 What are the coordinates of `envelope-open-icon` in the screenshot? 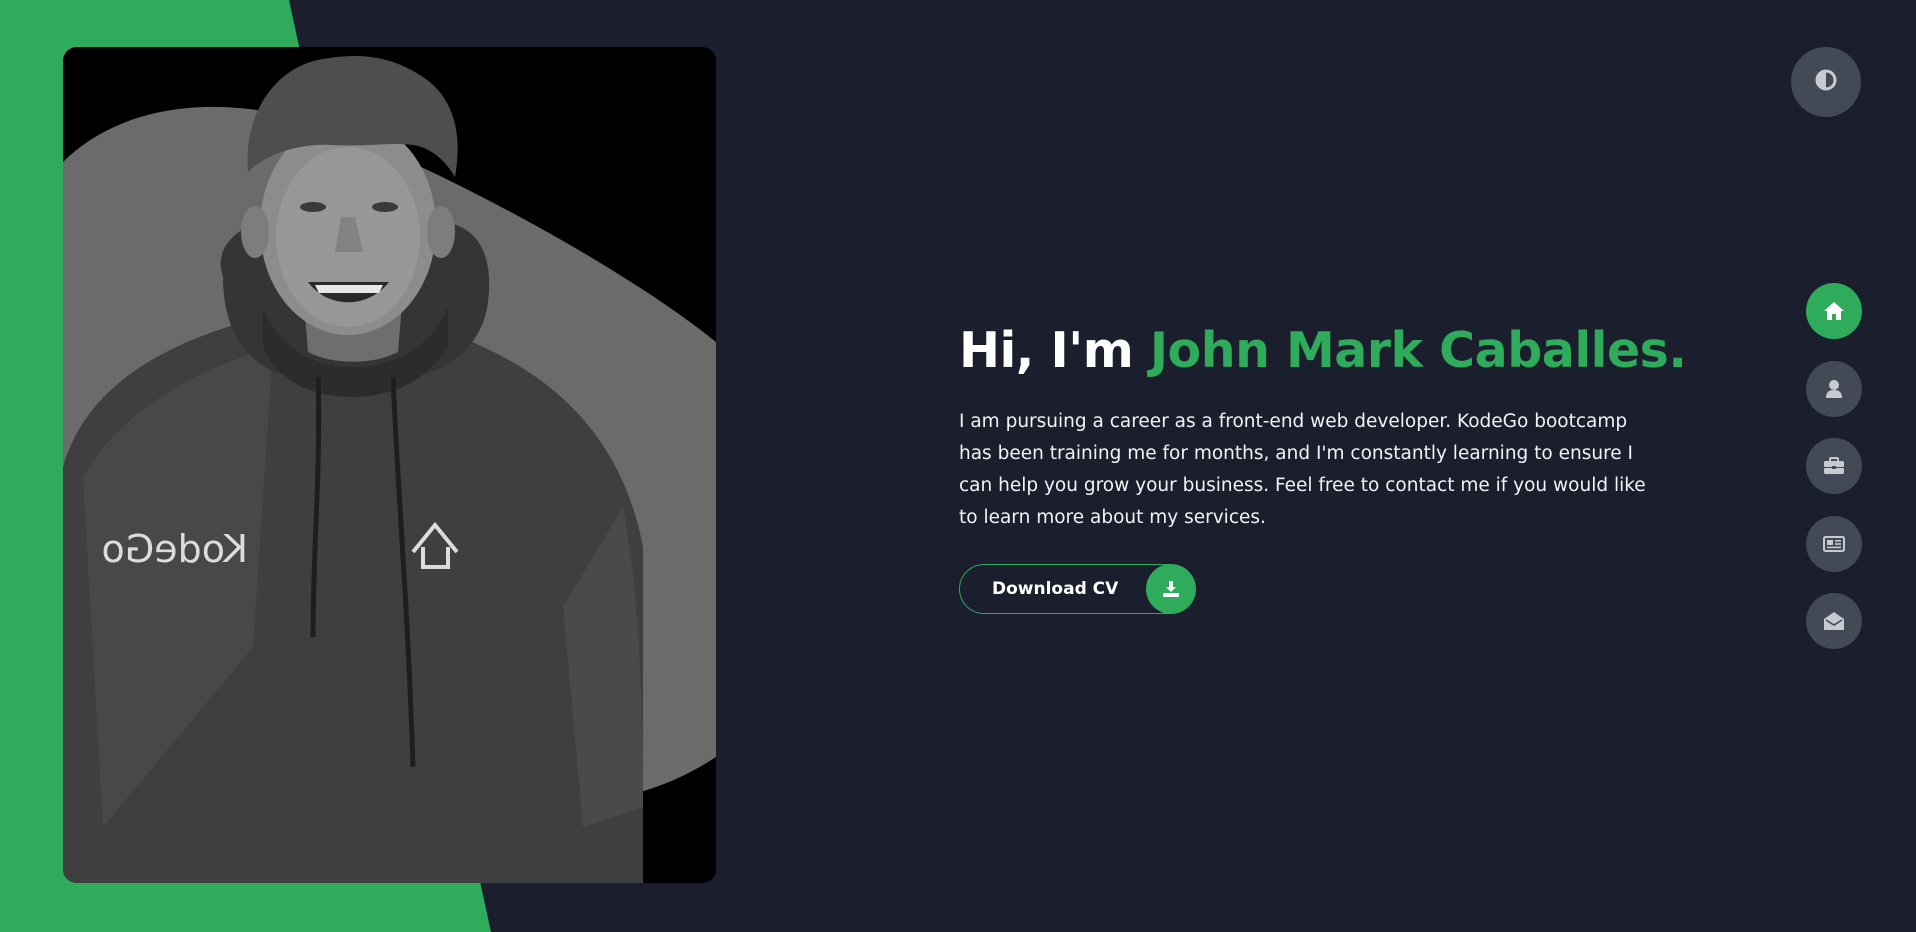 It's located at (1834, 621).